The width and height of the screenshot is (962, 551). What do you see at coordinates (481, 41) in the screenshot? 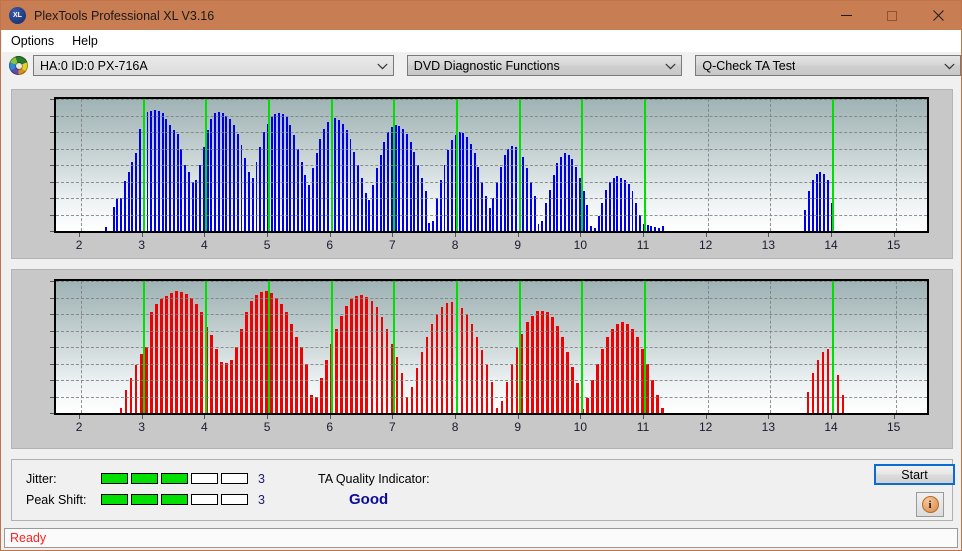
I see `menu-bar: Options Help` at bounding box center [481, 41].